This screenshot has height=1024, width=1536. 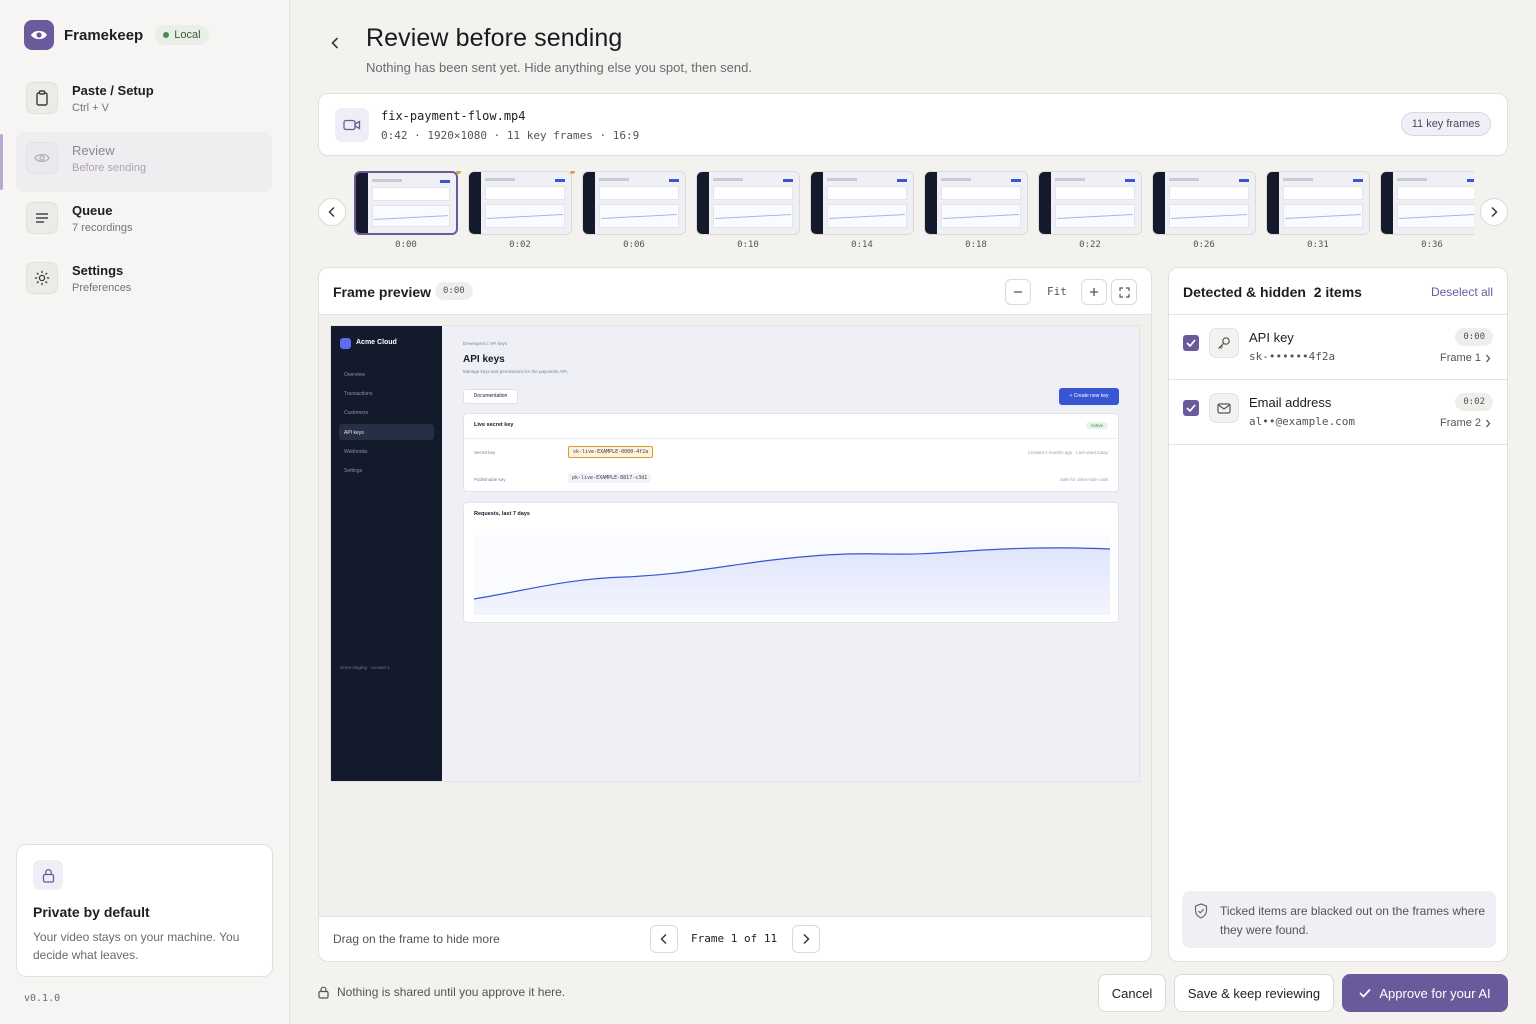 I want to click on detected-item-time: 0:02, so click(x=1474, y=402).